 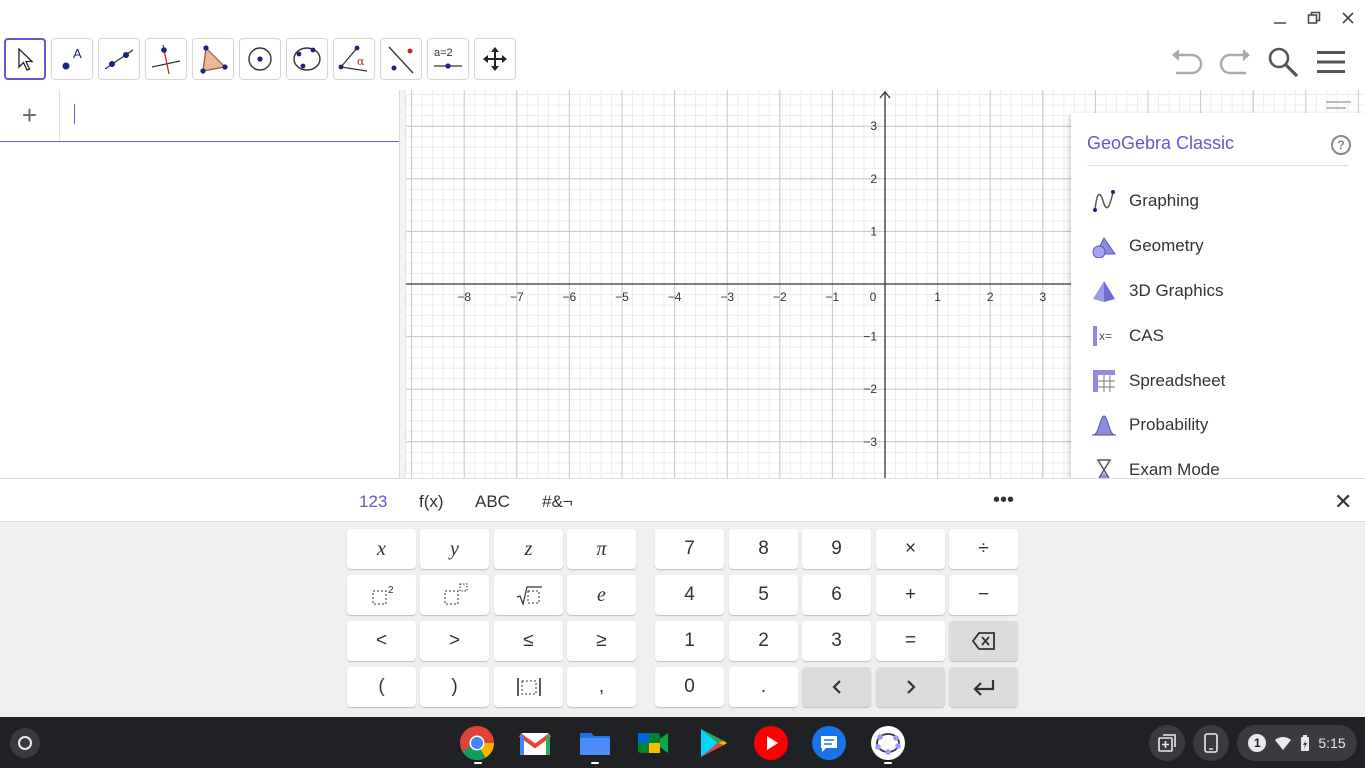 I want to click on key-enter, so click(x=983, y=687).